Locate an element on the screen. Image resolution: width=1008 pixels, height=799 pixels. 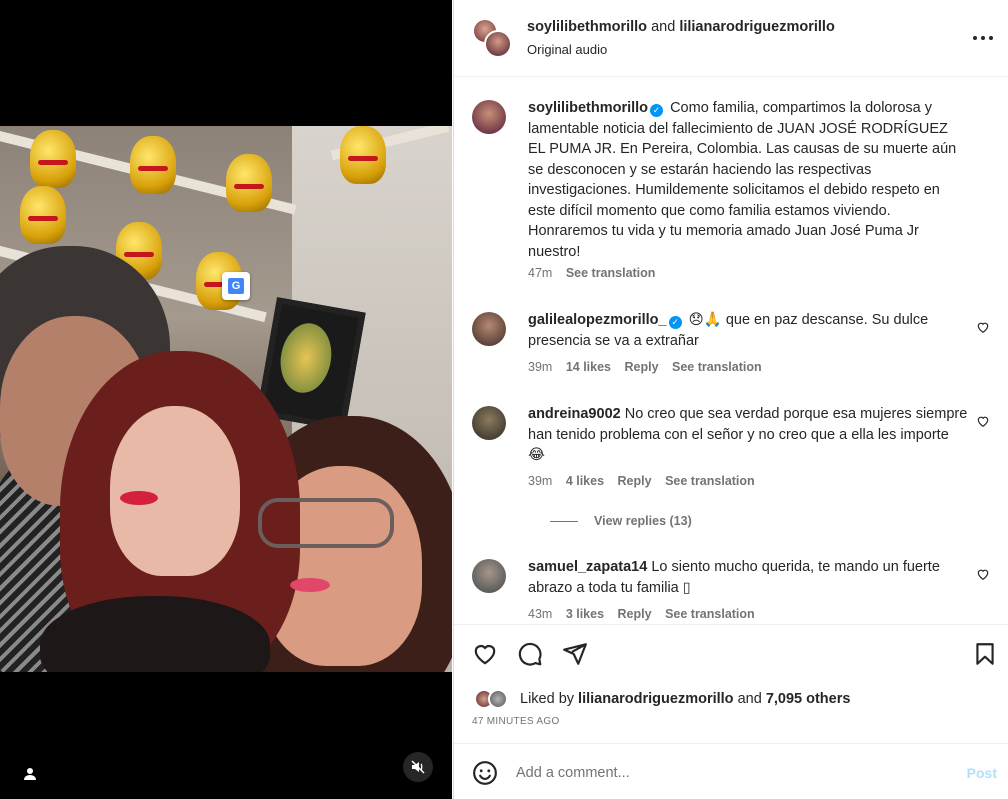
comment-author: andreina9002 is located at coordinates (574, 414).